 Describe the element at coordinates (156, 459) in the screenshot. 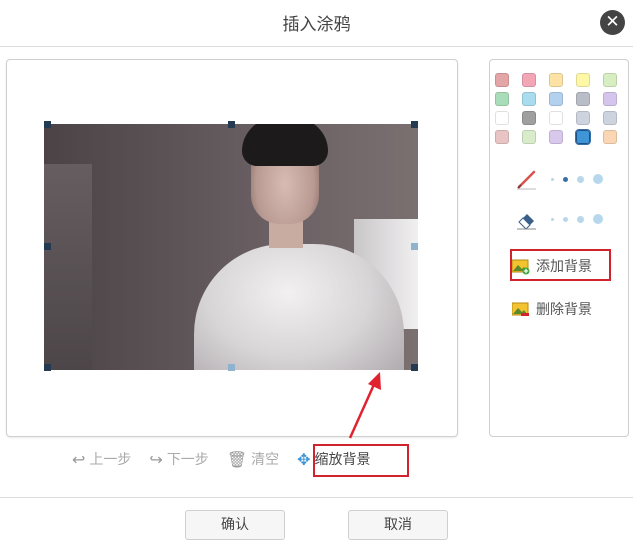

I see `redo-icon: ↪` at that location.